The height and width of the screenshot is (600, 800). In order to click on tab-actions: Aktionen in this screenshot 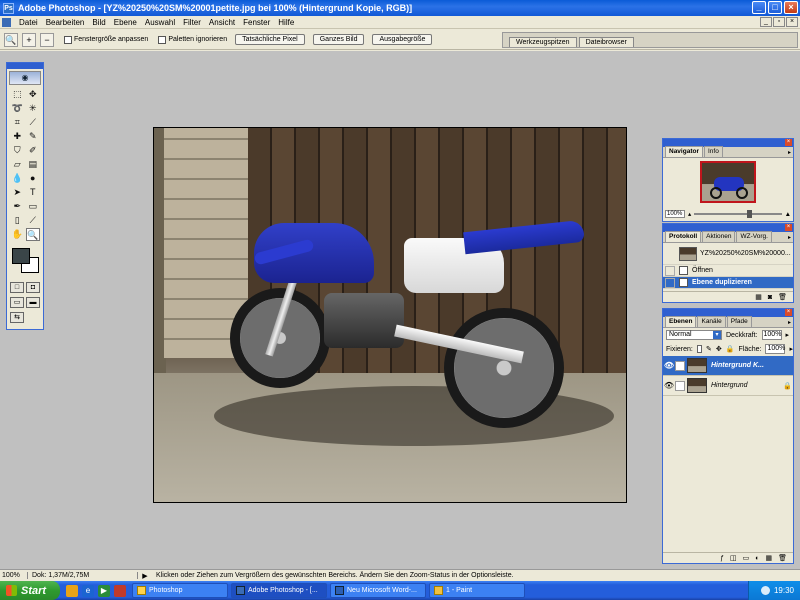, I will do `click(719, 236)`.